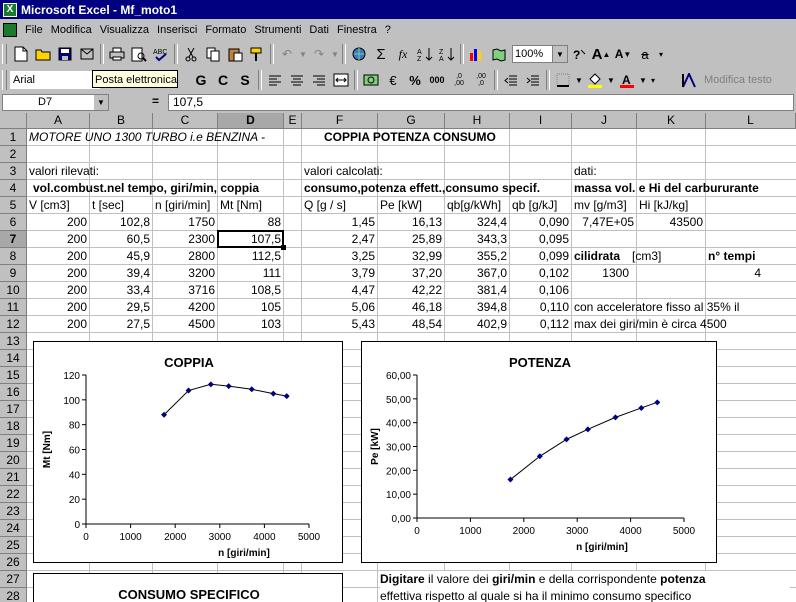  I want to click on chart-wizard-icon, so click(477, 54).